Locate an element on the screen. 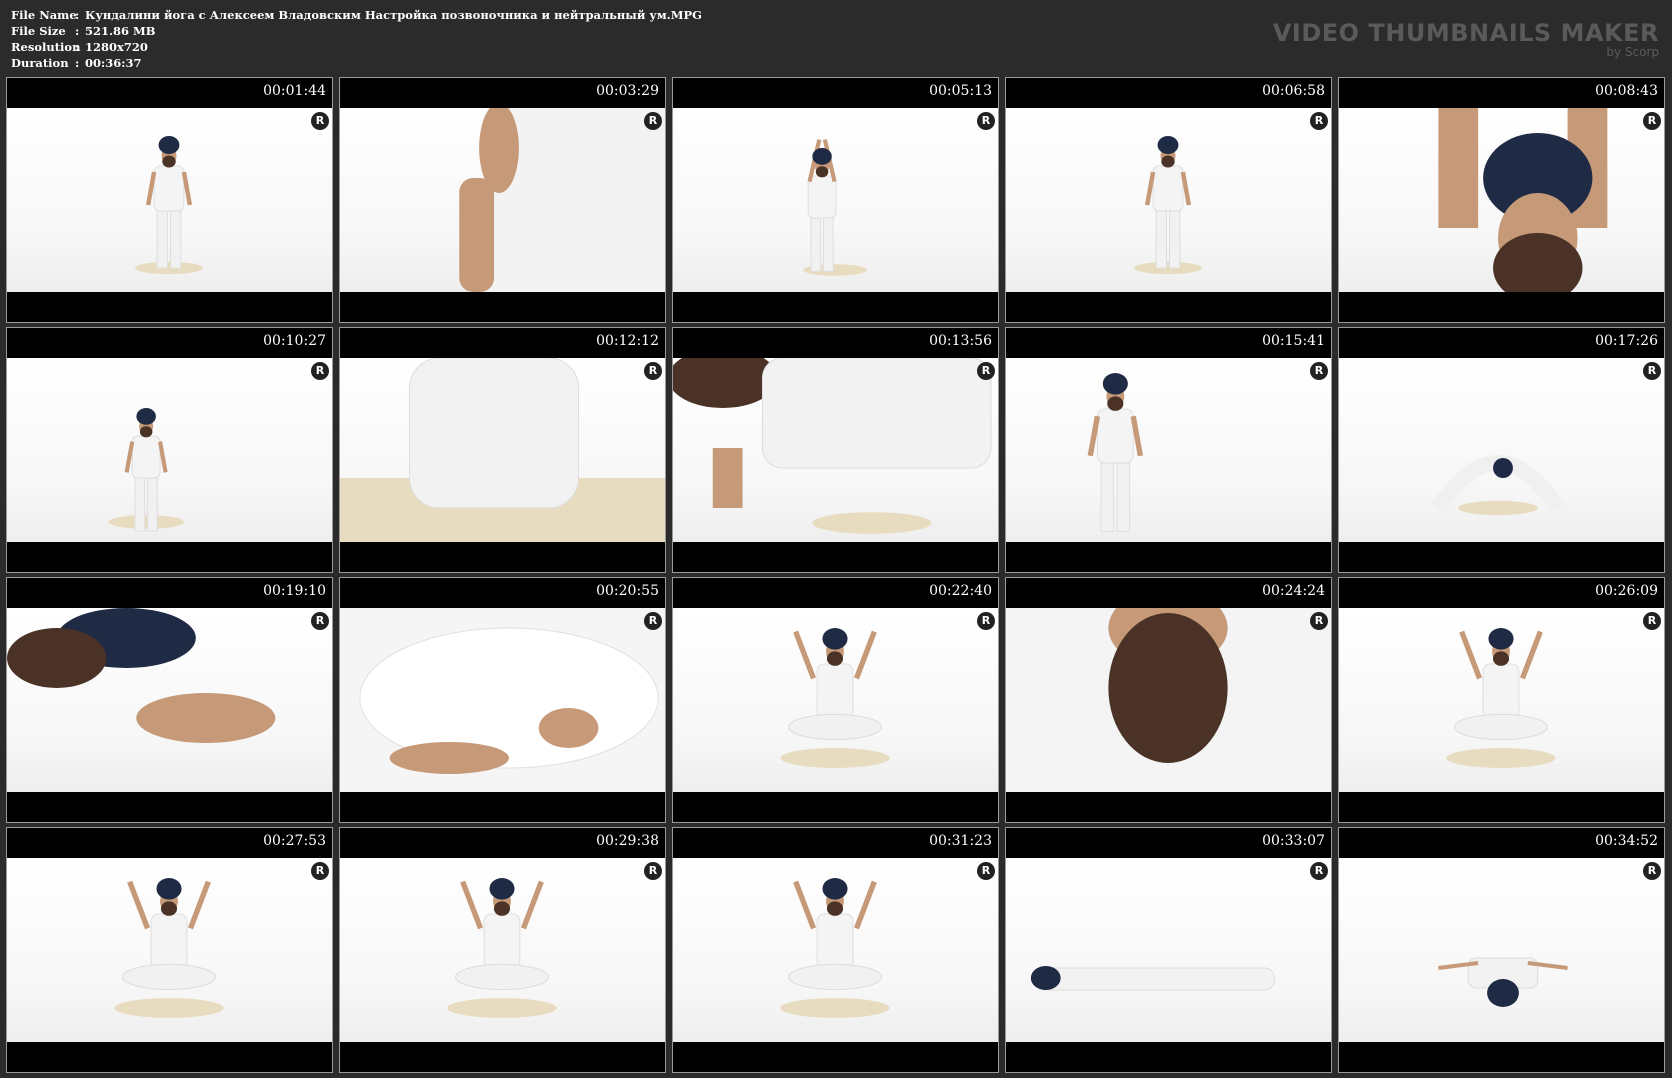 The width and height of the screenshot is (1672, 1078). timecode-label: 00:13:56 is located at coordinates (960, 341).